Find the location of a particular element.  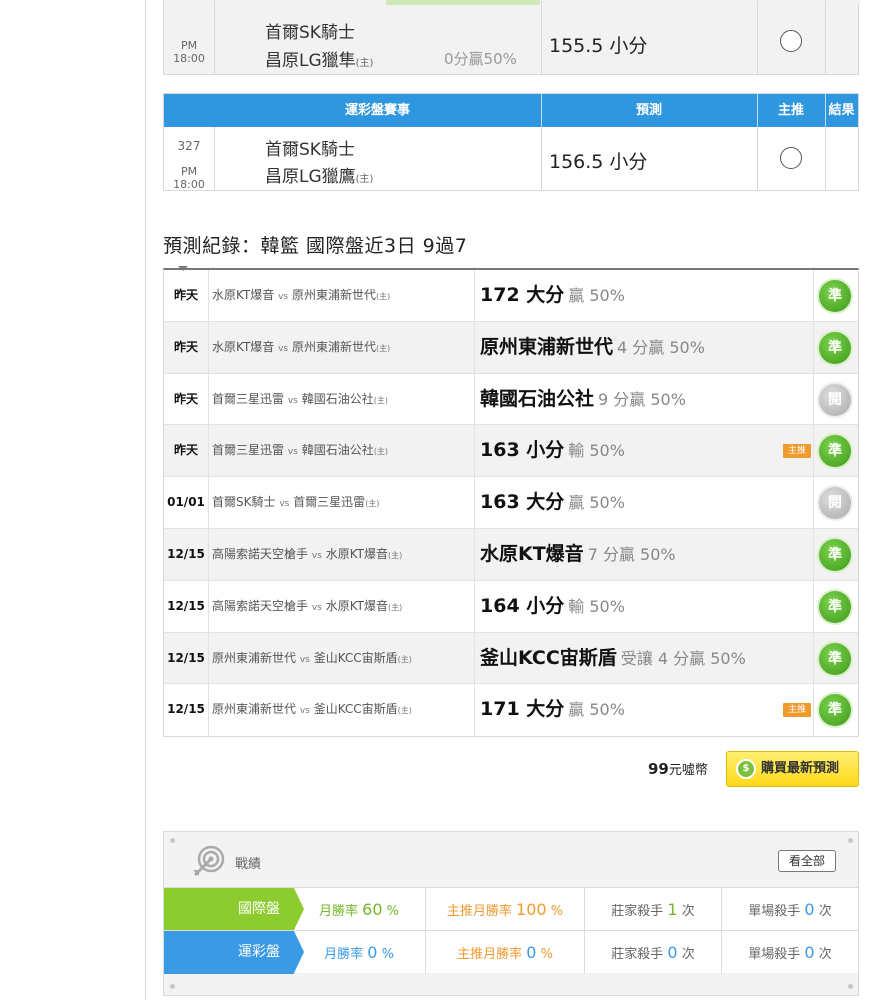

record-pick: 原州東浦新世代 4 分贏 50% is located at coordinates (645, 347).